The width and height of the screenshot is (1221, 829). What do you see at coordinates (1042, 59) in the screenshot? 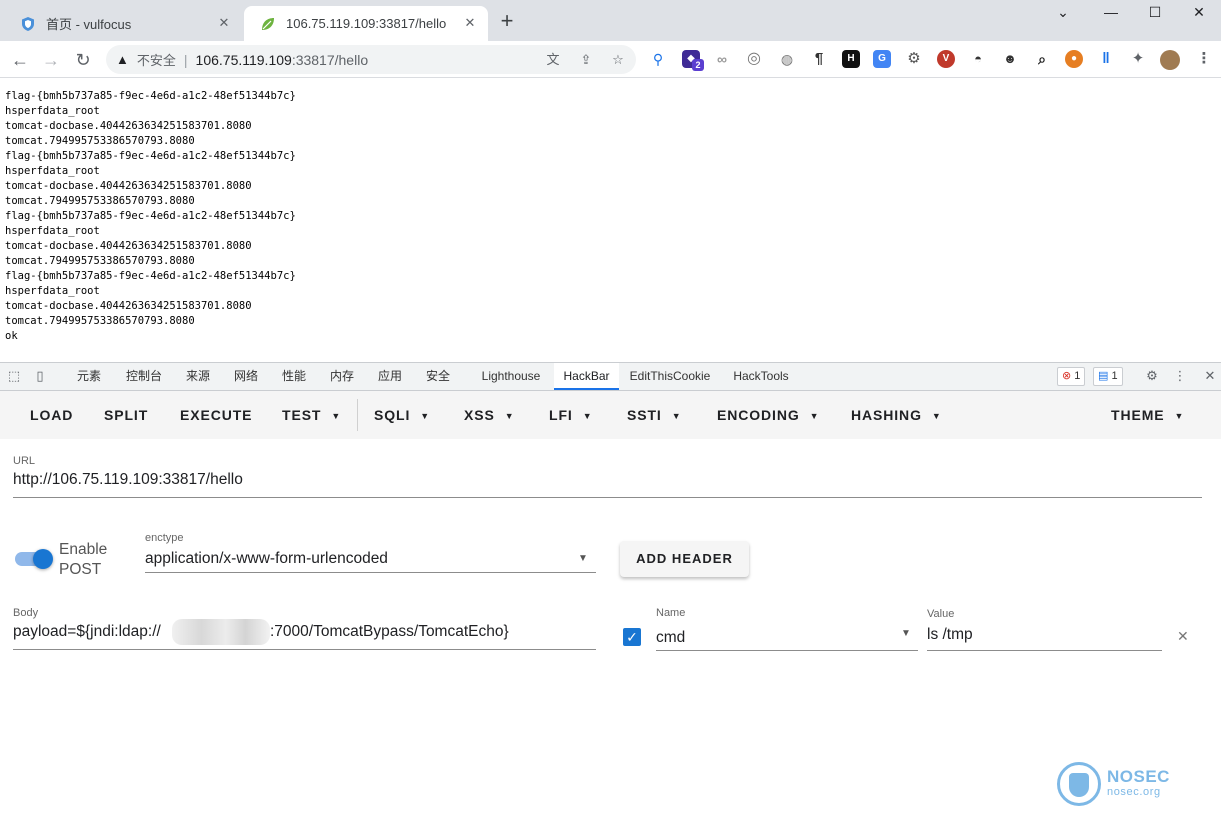
I see `magnifier-extension-icon: ⌕` at bounding box center [1042, 59].